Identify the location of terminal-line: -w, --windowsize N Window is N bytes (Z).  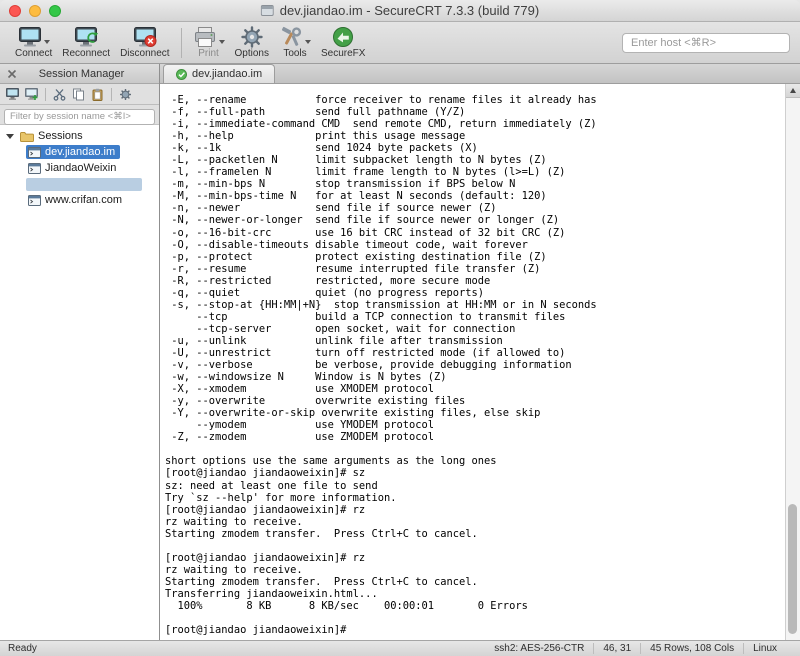
(306, 377).